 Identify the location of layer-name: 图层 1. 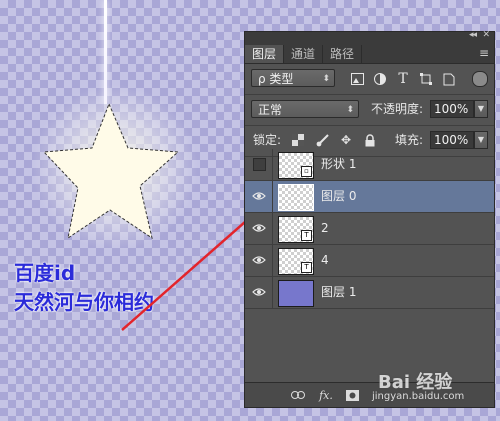
(338, 292).